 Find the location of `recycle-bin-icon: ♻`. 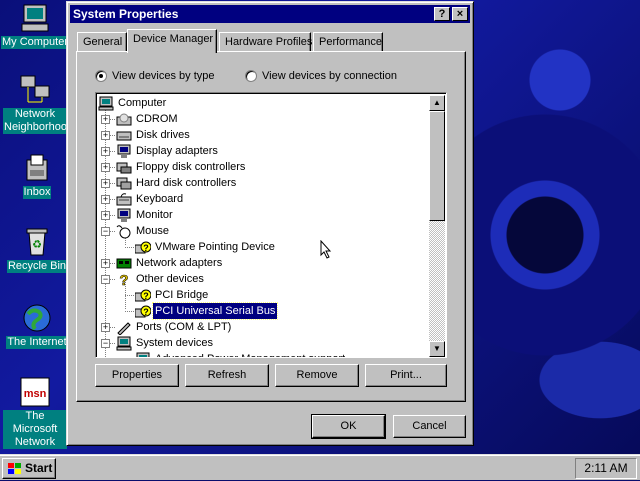

recycle-bin-icon: ♻ is located at coordinates (37, 242).